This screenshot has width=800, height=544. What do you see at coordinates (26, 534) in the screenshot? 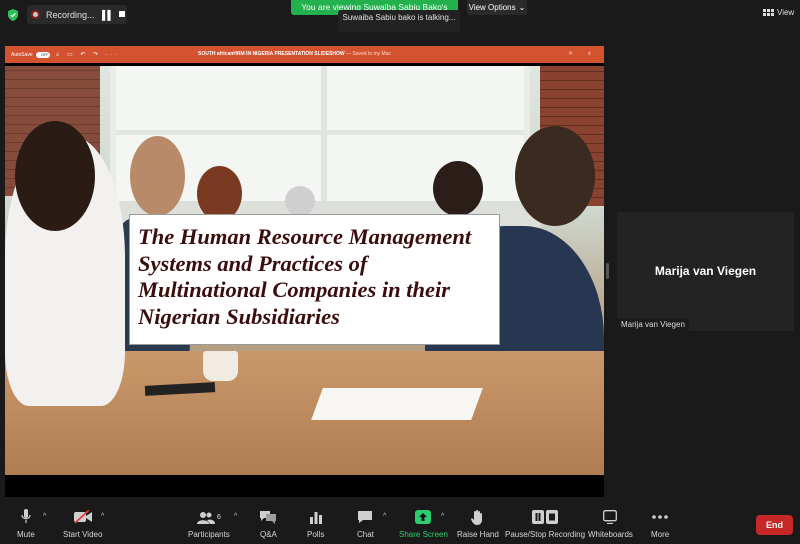
I see `mute-label: Mute` at bounding box center [26, 534].